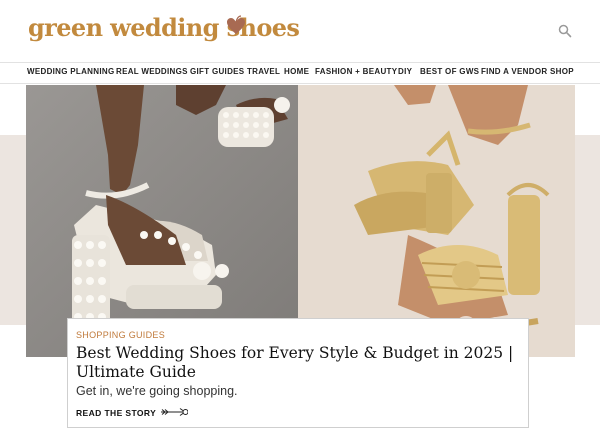  I want to click on site-header: green wedding shoes, so click(300, 31).